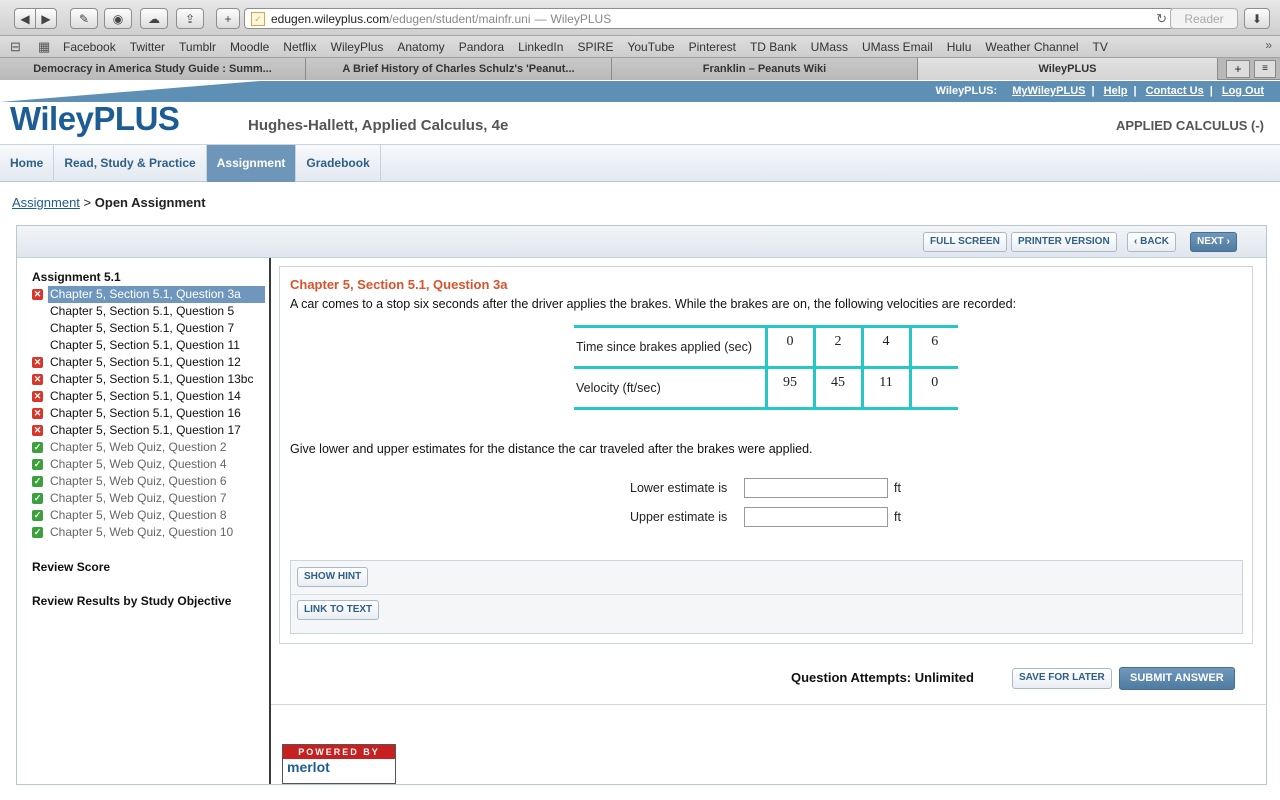  What do you see at coordinates (228, 18) in the screenshot?
I see `add-tab-icon: +` at bounding box center [228, 18].